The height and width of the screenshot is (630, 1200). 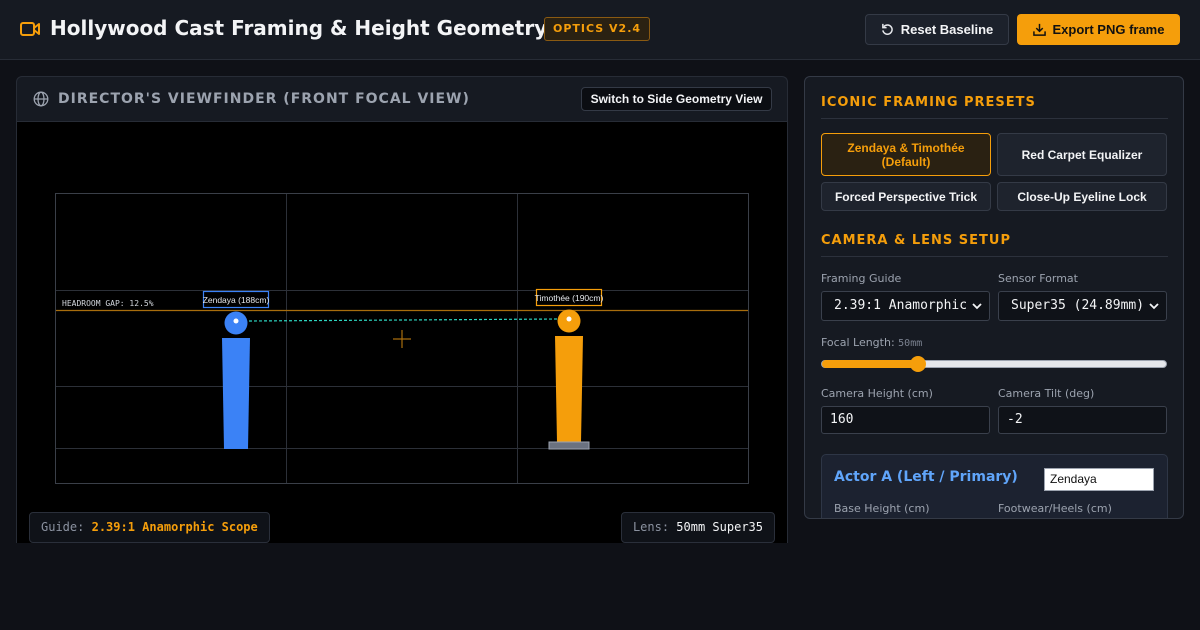 I want to click on actor-b-figure, so click(x=569, y=379).